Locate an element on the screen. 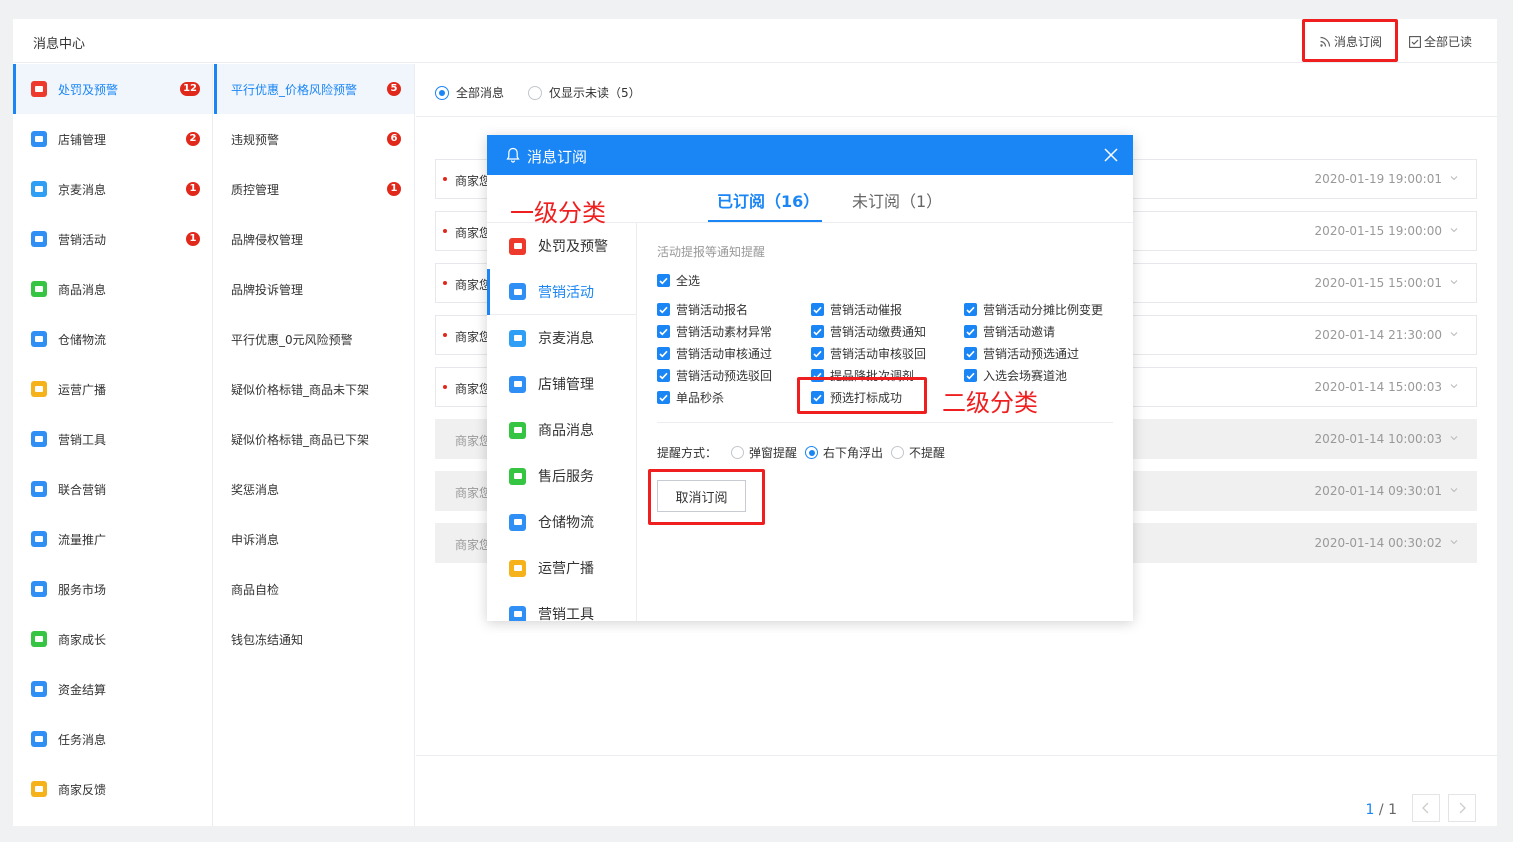 This screenshot has width=1513, height=842. subcategory-item: 钱包冻结通知 is located at coordinates (314, 639).